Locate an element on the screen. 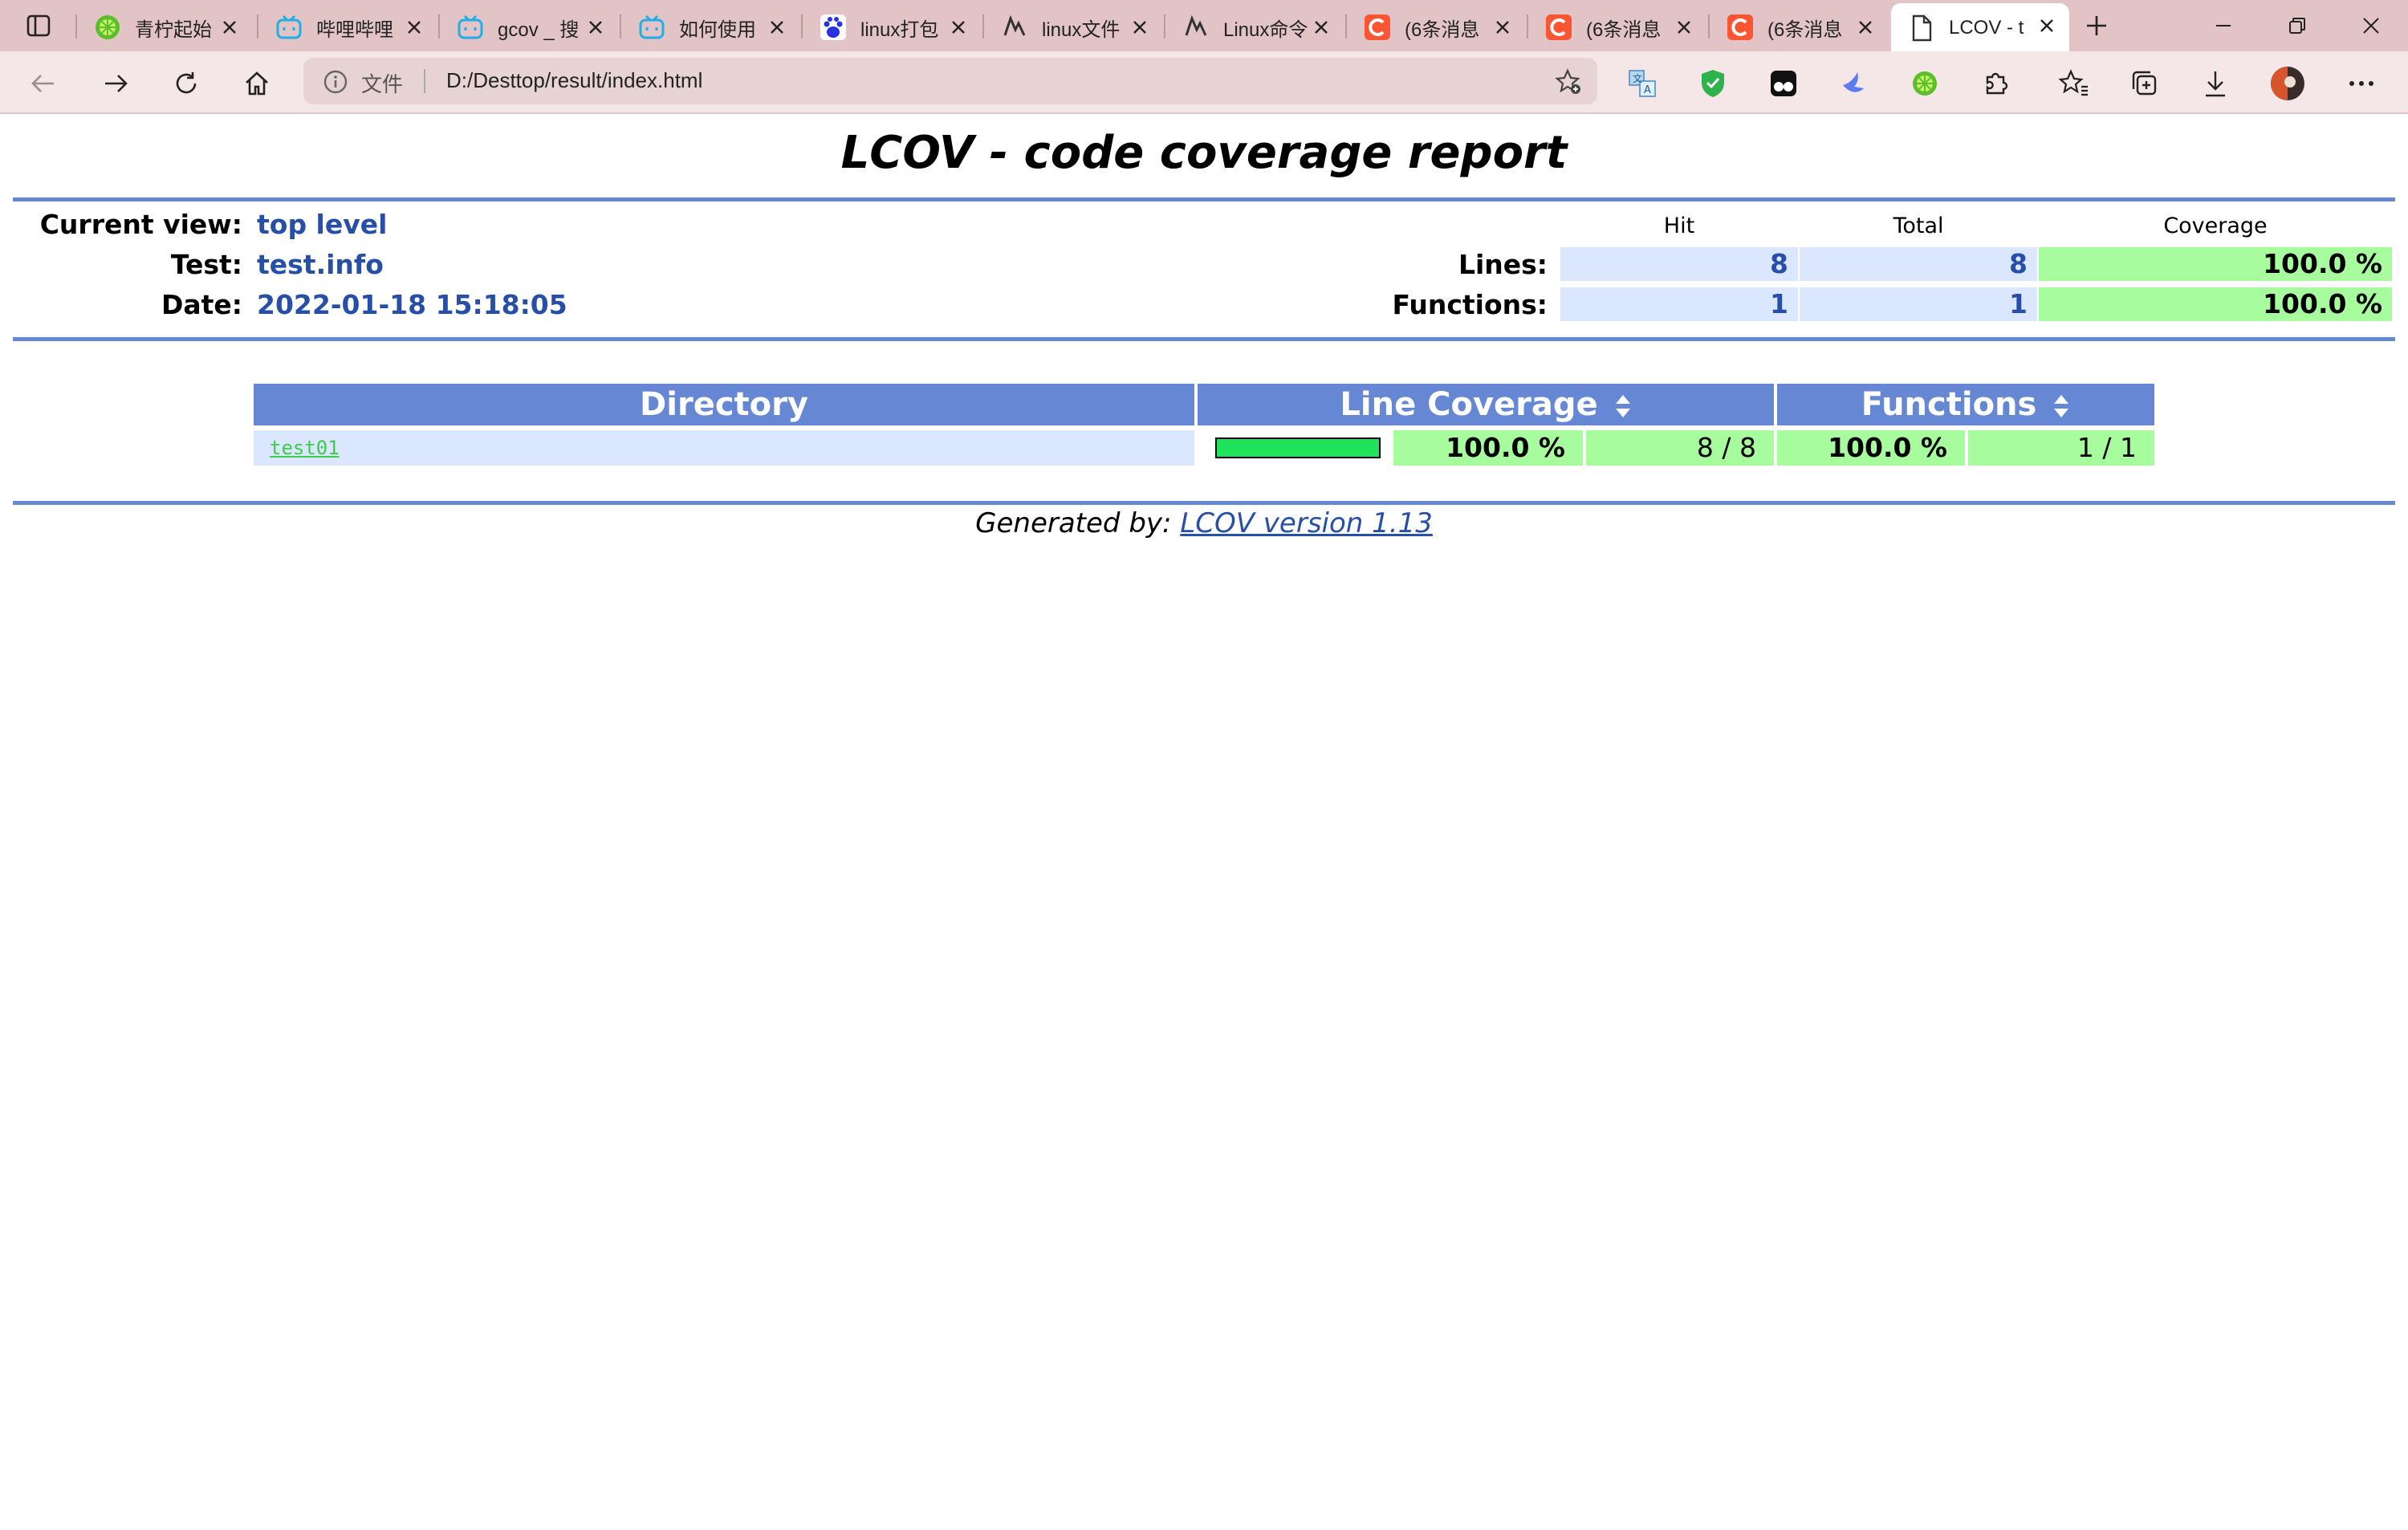  functions-column-header: Functions is located at coordinates (1965, 404).